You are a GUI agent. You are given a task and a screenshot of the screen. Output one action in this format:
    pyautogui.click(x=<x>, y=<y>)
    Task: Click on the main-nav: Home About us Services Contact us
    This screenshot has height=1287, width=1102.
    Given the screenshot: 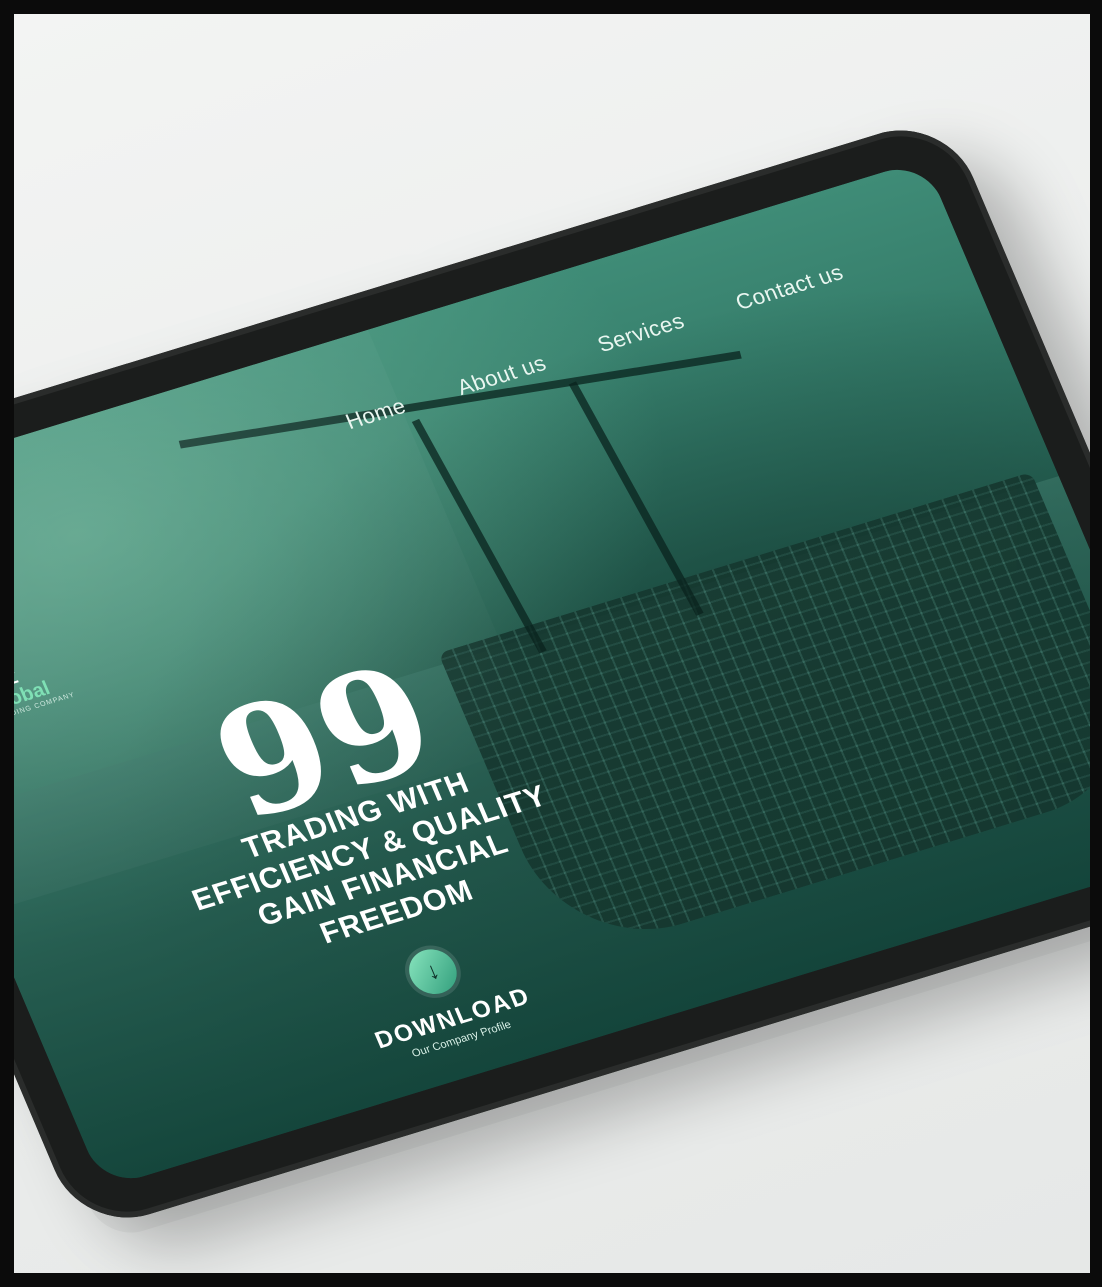 What is the action you would take?
    pyautogui.click(x=595, y=347)
    